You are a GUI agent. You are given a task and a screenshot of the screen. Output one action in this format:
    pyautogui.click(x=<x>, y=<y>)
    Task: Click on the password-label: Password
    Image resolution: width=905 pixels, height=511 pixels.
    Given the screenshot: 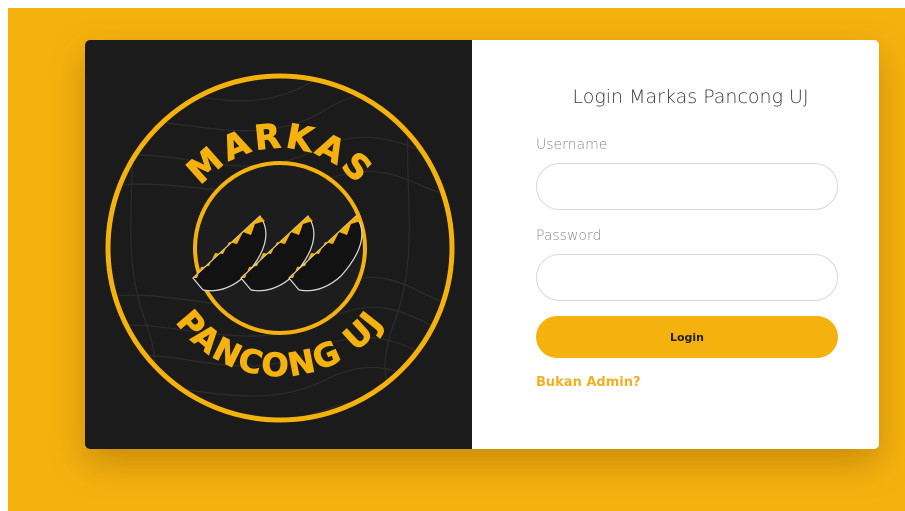 What is the action you would take?
    pyautogui.click(x=569, y=236)
    